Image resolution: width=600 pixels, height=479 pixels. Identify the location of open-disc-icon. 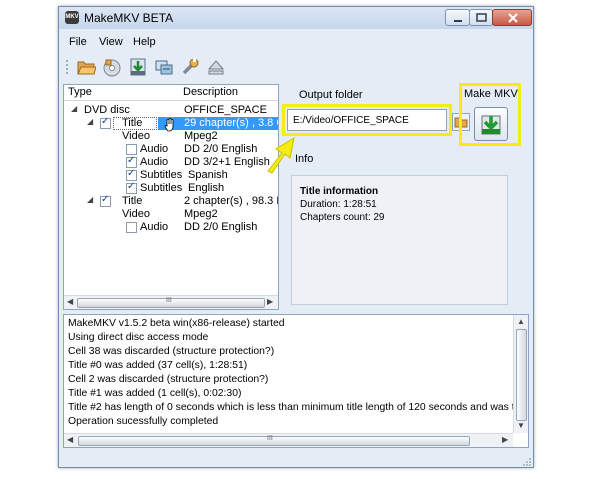
(112, 68).